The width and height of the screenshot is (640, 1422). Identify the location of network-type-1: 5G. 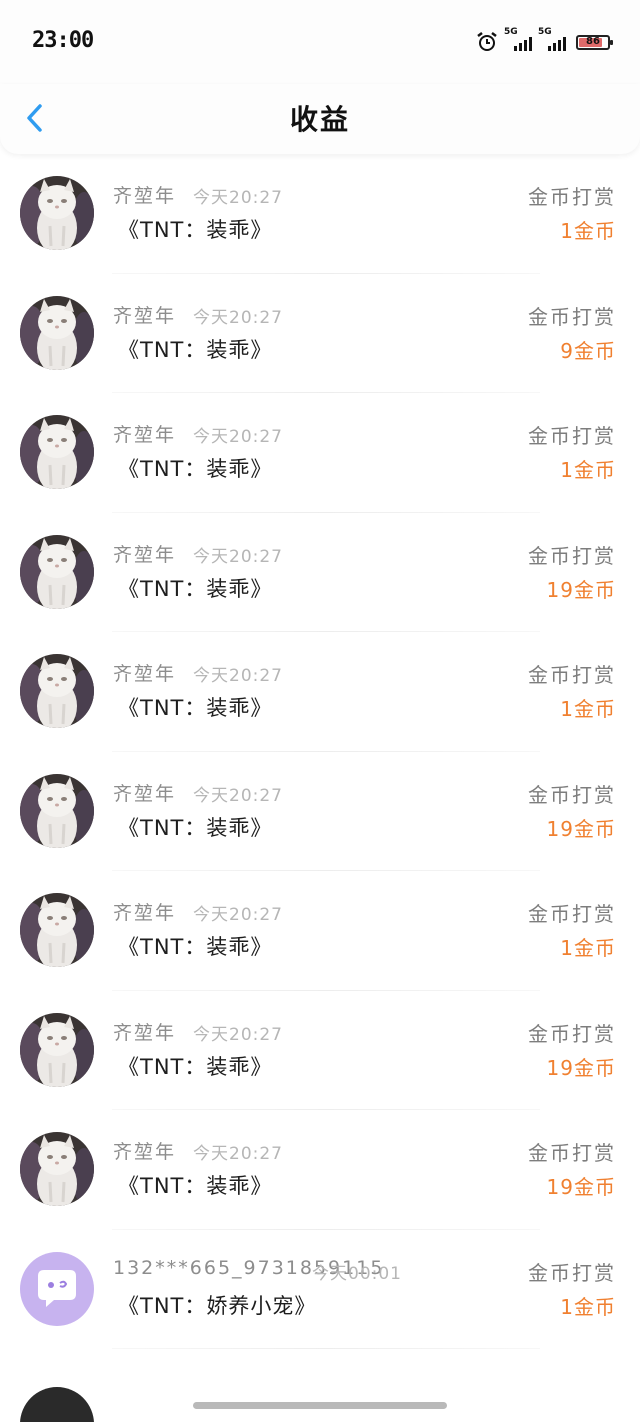
(511, 32).